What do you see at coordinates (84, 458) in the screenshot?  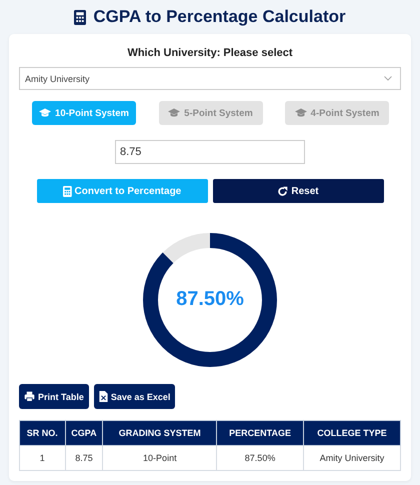 I see `table-cell: 8.75` at bounding box center [84, 458].